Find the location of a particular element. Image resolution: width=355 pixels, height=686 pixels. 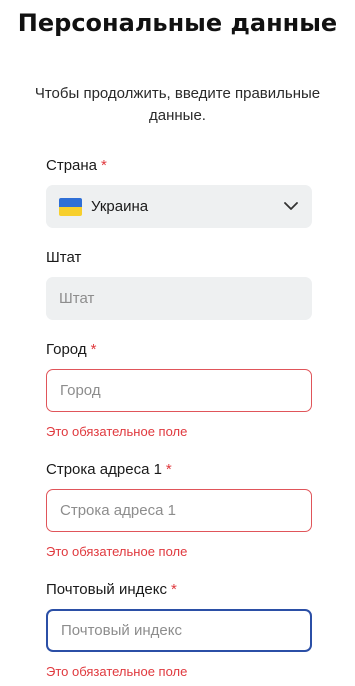

state-label: Штат is located at coordinates (63, 258).